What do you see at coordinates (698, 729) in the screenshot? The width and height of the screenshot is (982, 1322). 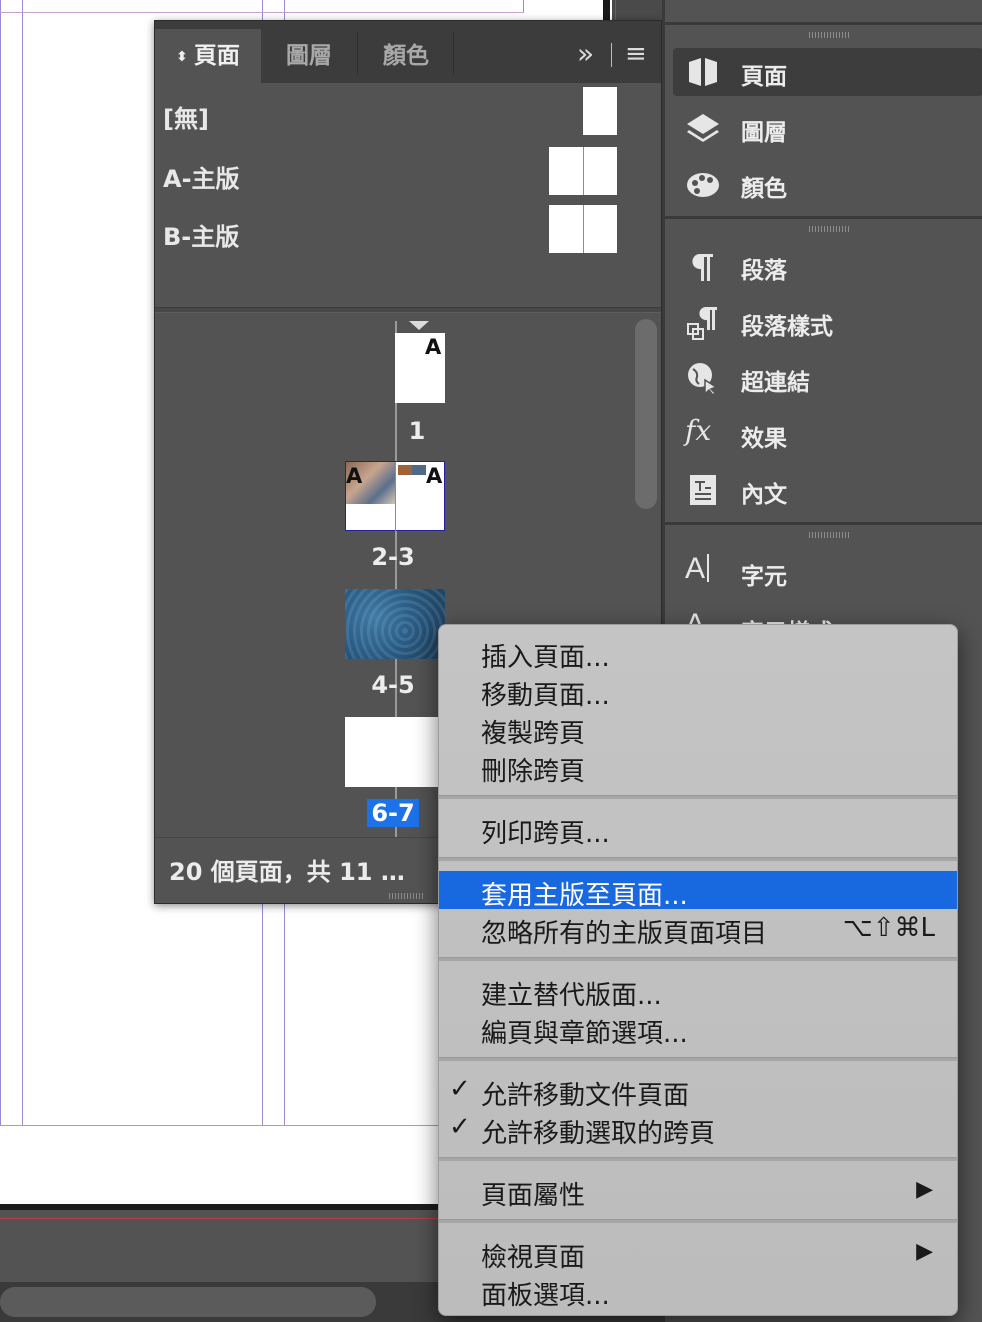 I see `menu-item-duplicate-spread: 複製跨頁` at bounding box center [698, 729].